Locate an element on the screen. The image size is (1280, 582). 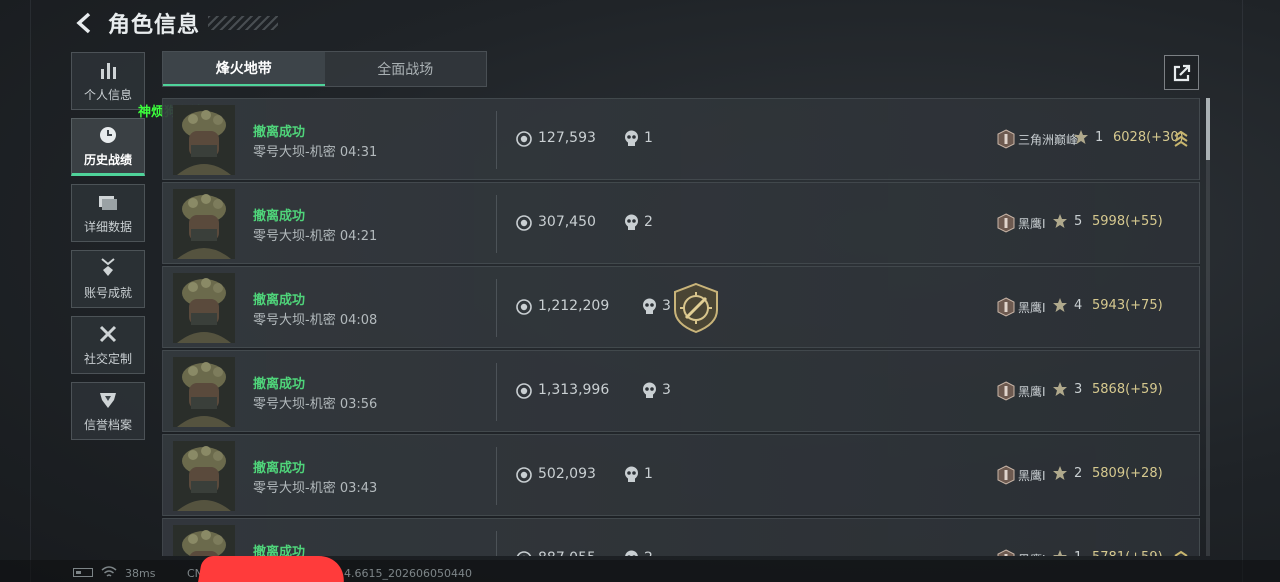
map-and-time: 零号大坝-机密 04:21 is located at coordinates (315, 236).